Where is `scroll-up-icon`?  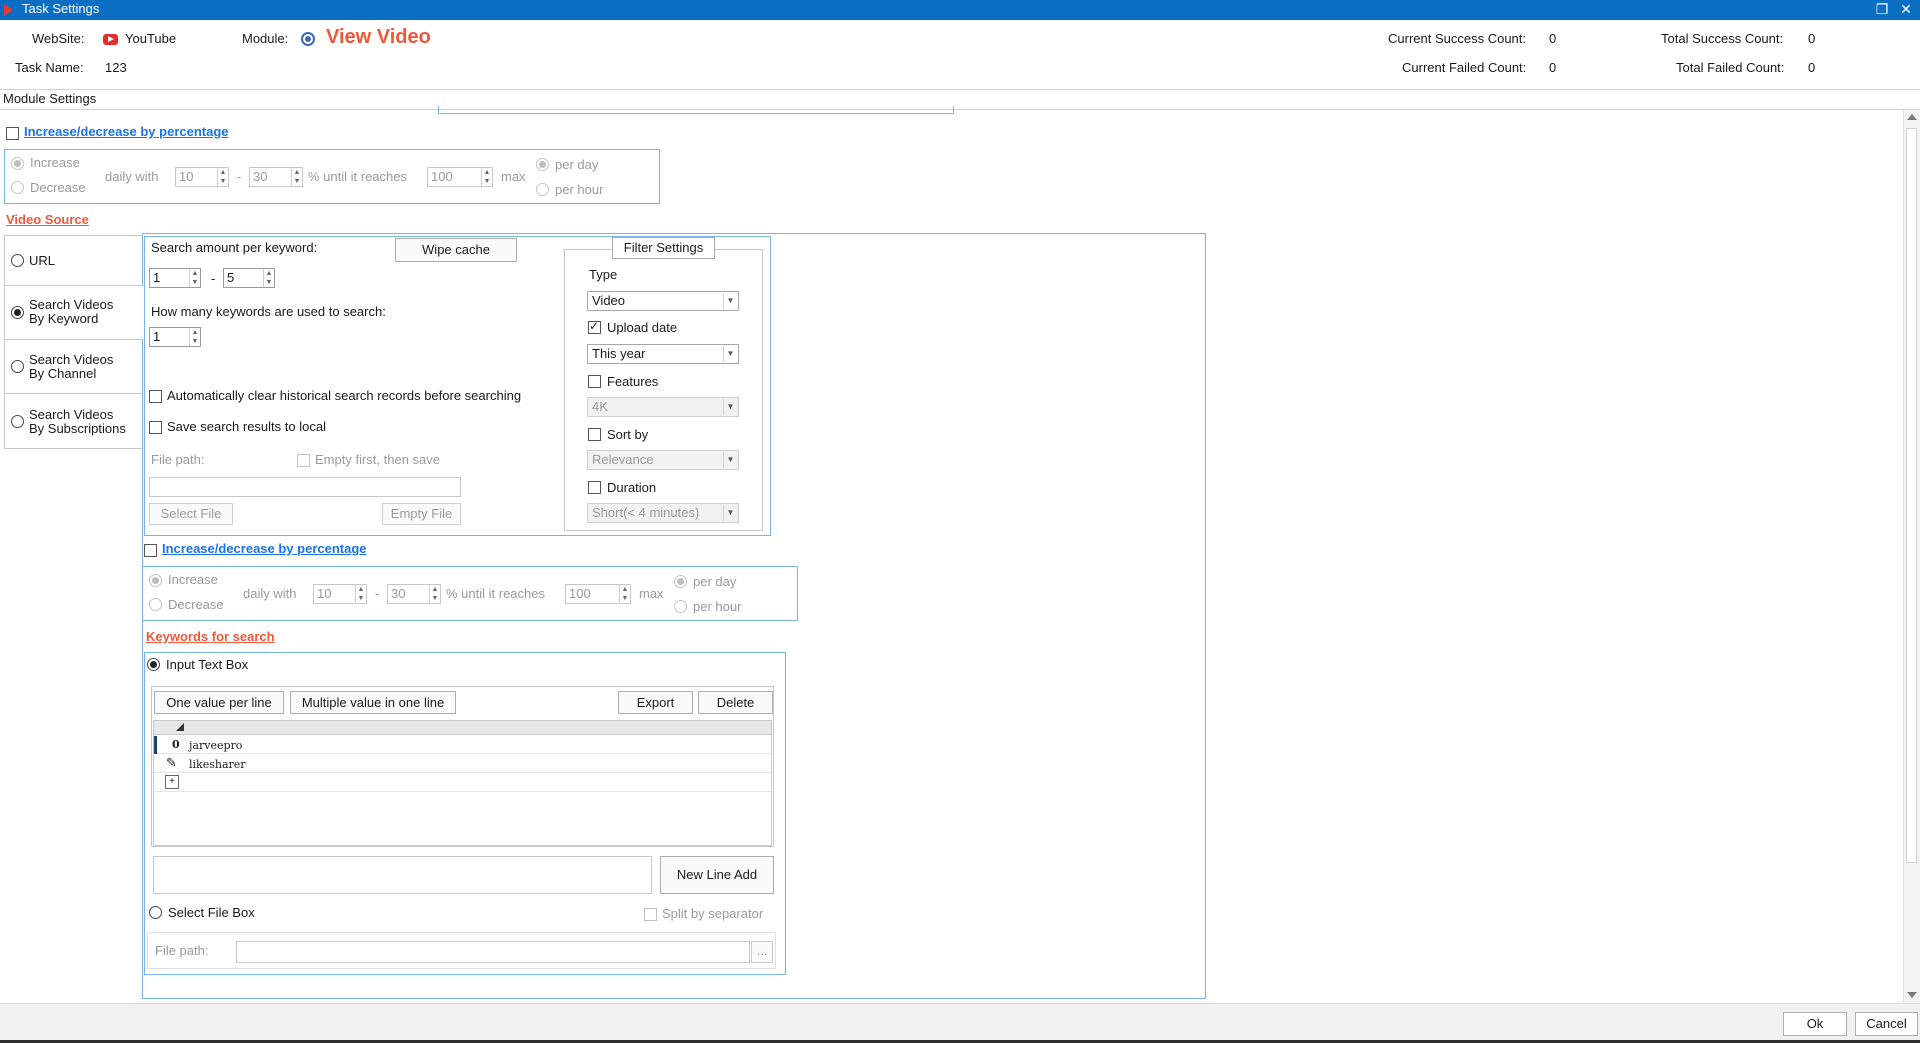
scroll-up-icon is located at coordinates (1912, 117).